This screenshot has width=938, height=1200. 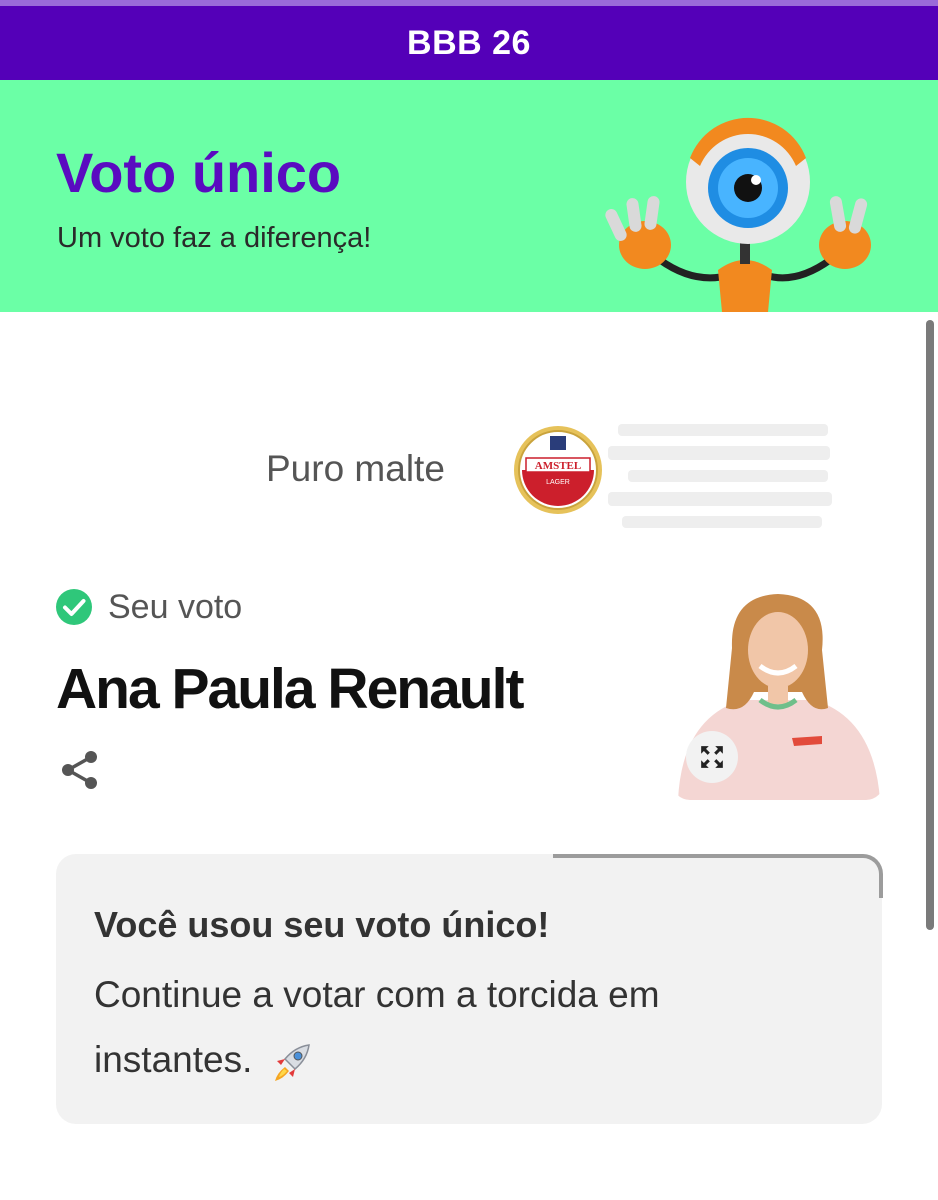 What do you see at coordinates (720, 476) in the screenshot?
I see `sponsor-faded-graphic` at bounding box center [720, 476].